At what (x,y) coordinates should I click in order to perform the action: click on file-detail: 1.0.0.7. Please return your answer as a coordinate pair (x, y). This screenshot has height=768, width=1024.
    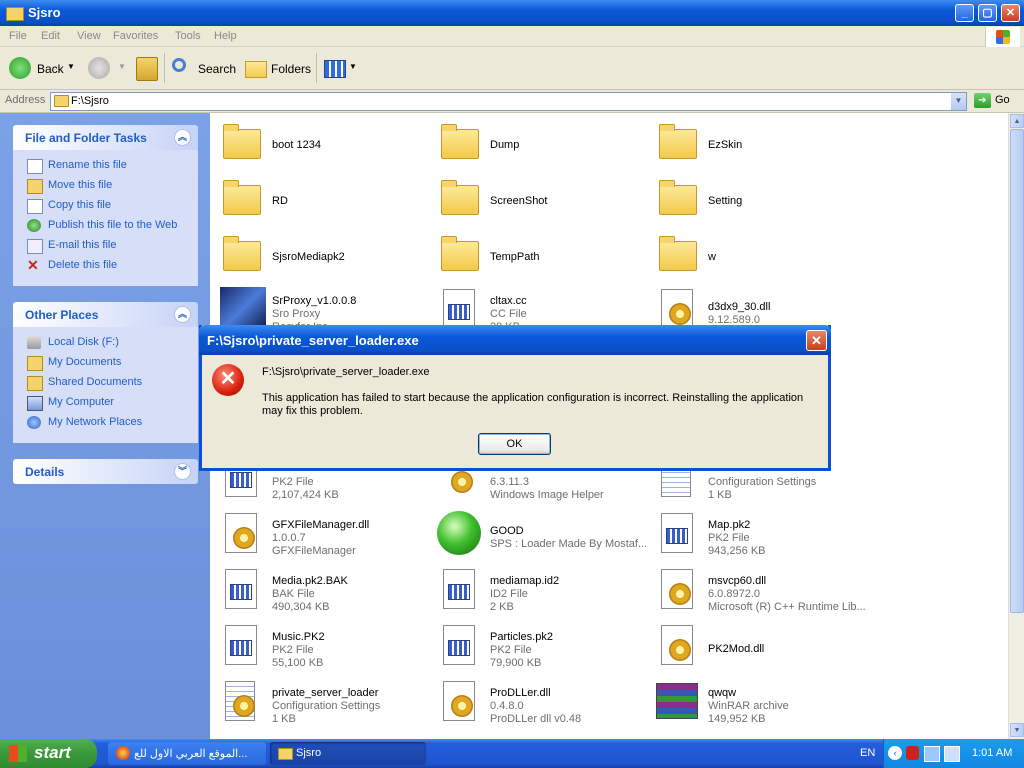
    Looking at the image, I should click on (289, 538).